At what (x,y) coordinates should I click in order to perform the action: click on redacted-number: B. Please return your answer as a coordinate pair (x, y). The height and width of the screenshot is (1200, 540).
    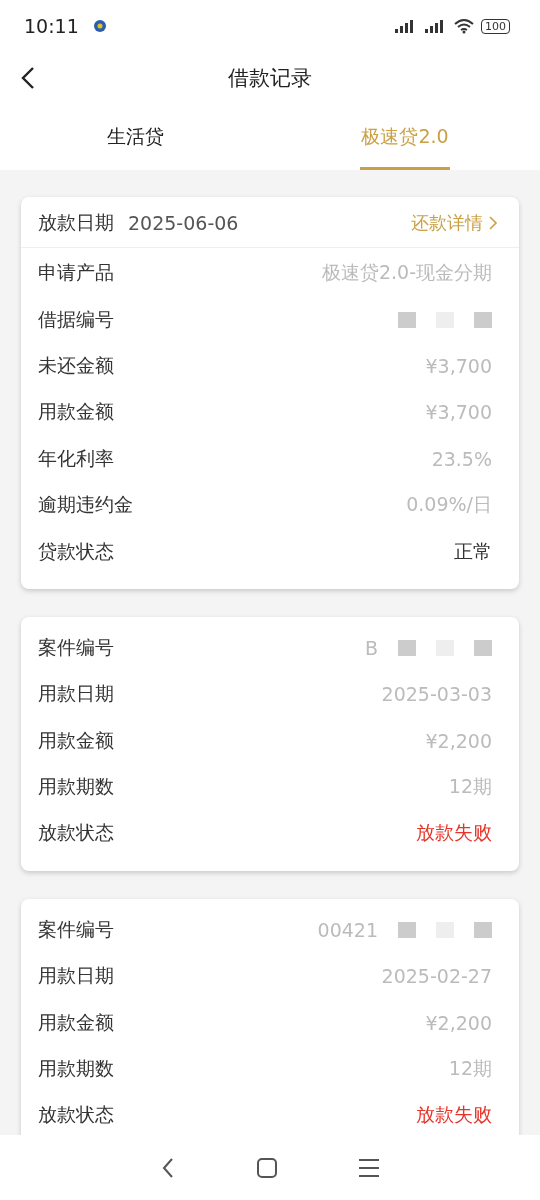
    Looking at the image, I should click on (428, 647).